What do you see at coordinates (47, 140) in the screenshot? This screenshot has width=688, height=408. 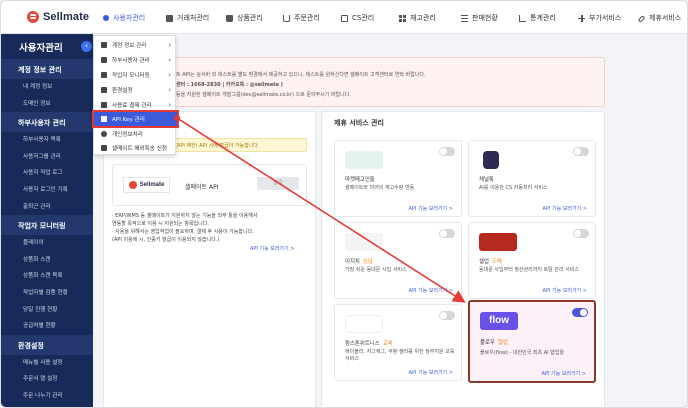 I see `sidebar-item-subuser-list: 하부사용자 목록` at bounding box center [47, 140].